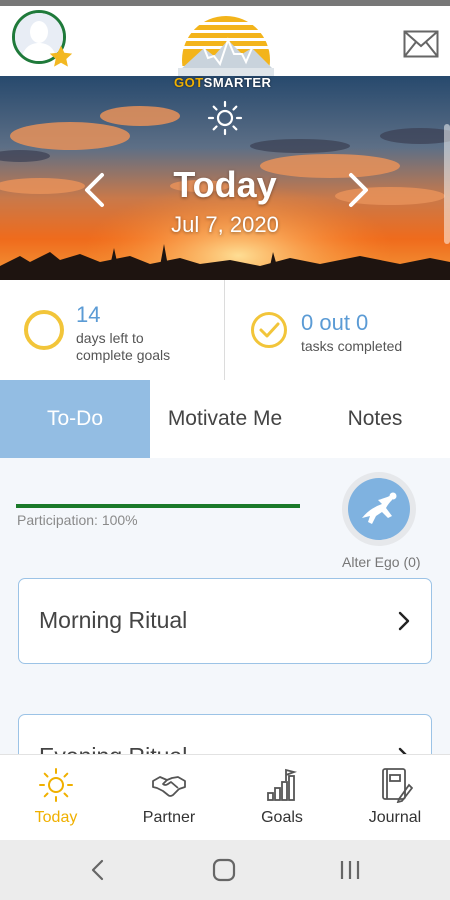 This screenshot has height=900, width=450. I want to click on star-badge-icon, so click(61, 56).